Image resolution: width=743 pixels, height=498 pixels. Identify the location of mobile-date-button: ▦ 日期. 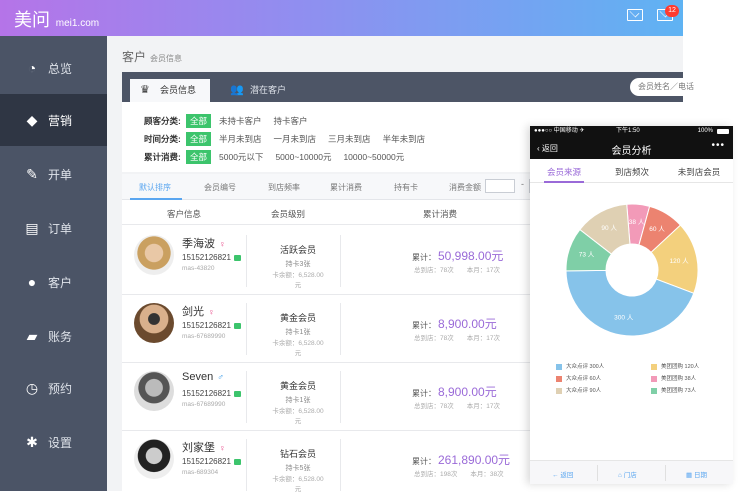
(696, 474).